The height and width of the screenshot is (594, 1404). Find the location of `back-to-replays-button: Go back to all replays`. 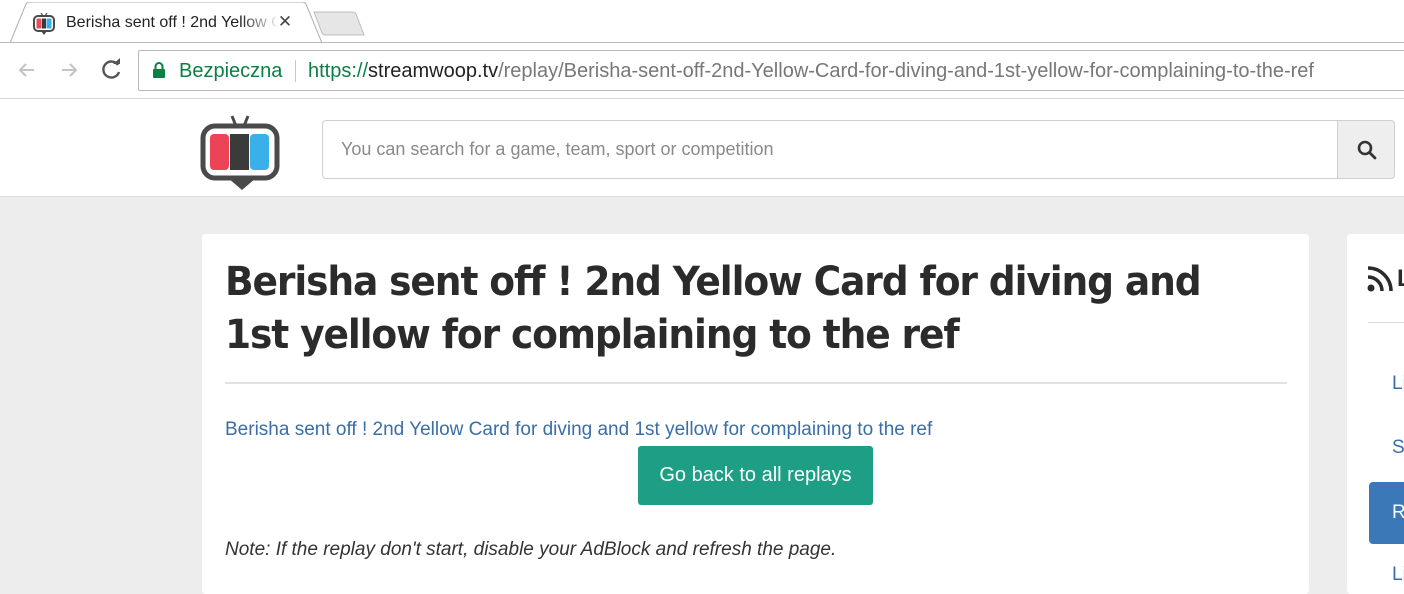

back-to-replays-button: Go back to all replays is located at coordinates (755, 475).